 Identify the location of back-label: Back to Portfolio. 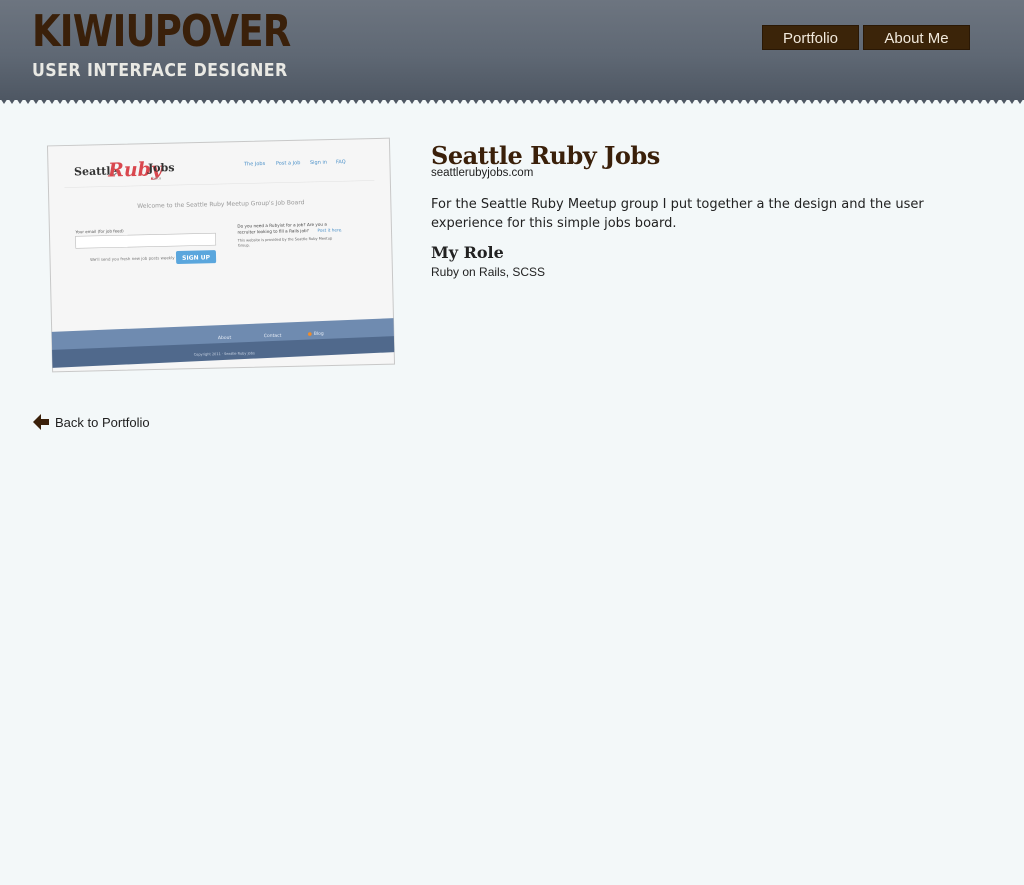
(102, 422).